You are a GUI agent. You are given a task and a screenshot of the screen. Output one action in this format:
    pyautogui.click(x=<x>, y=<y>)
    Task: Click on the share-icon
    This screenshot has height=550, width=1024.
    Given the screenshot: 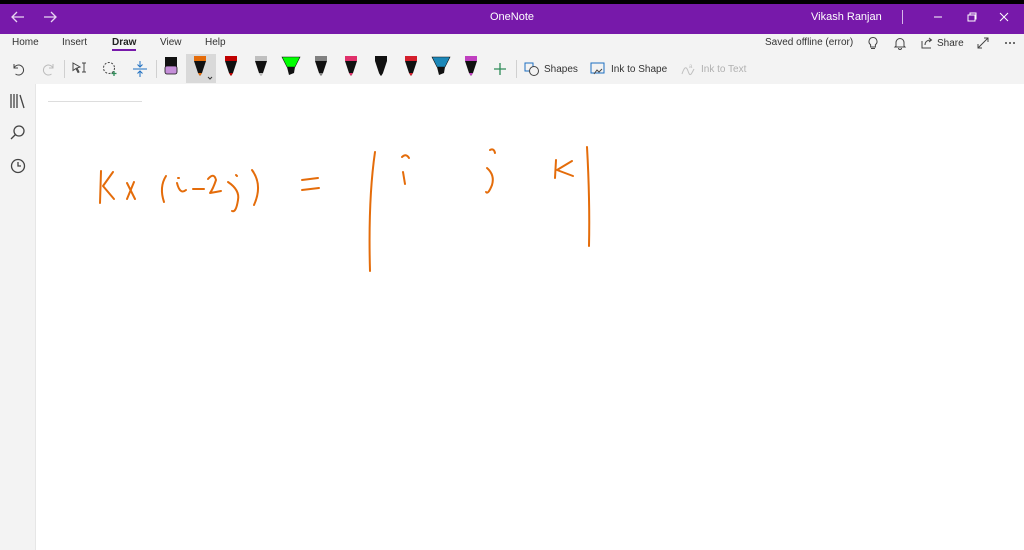 What is the action you would take?
    pyautogui.click(x=927, y=43)
    